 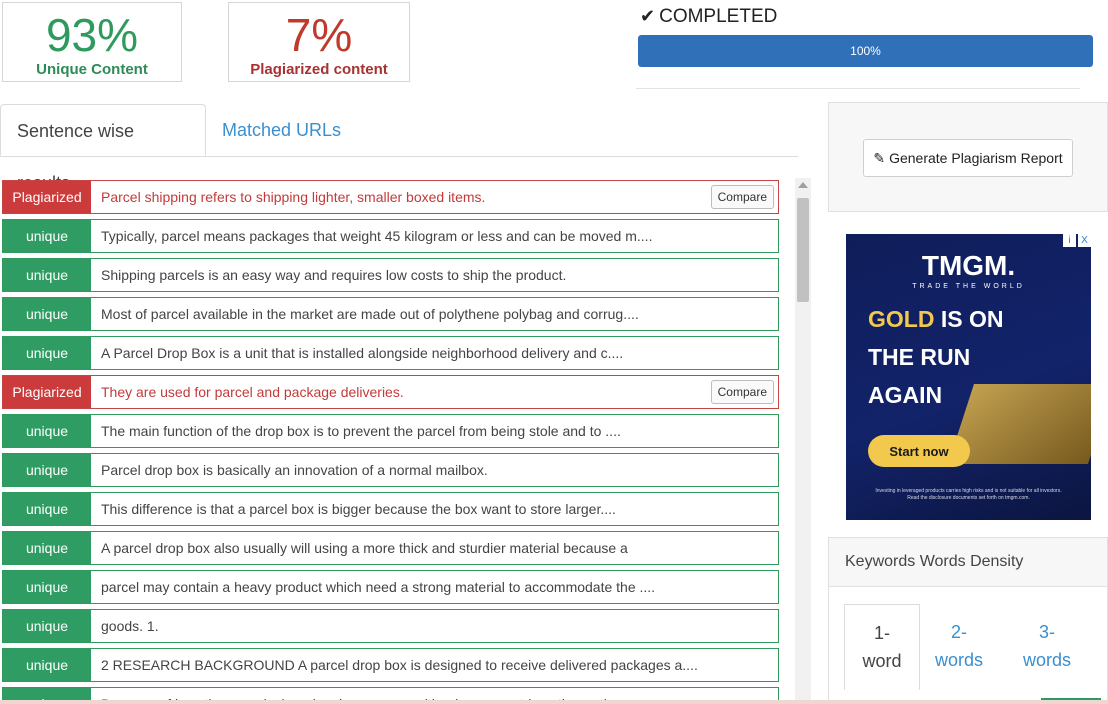 What do you see at coordinates (399, 148) in the screenshot?
I see `results-tabs: Sentence wise results Matched URLs` at bounding box center [399, 148].